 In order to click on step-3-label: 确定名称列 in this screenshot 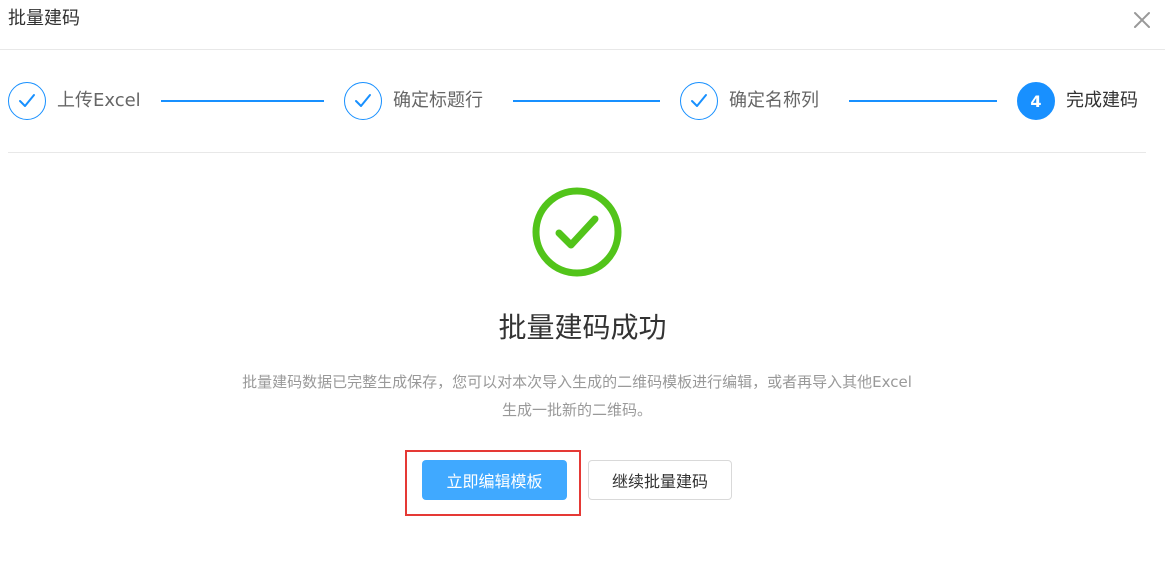, I will do `click(774, 100)`.